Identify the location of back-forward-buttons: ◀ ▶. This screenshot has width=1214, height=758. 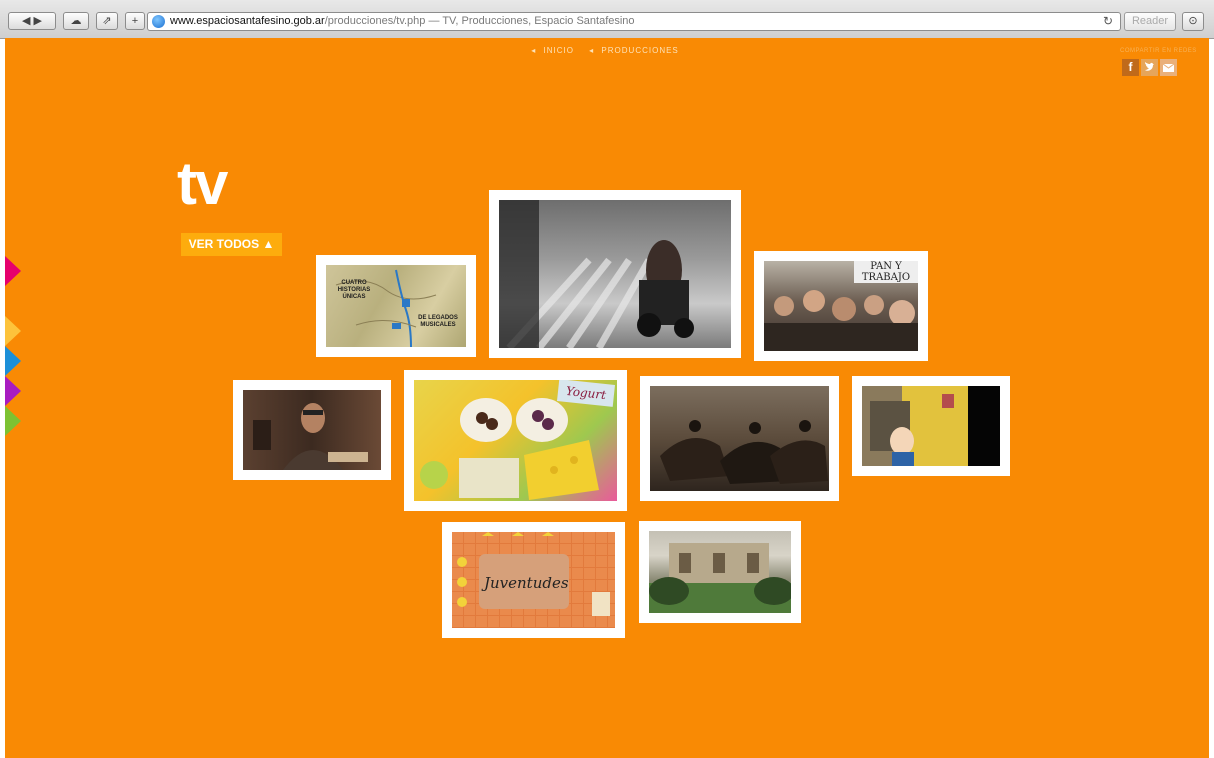
(32, 21).